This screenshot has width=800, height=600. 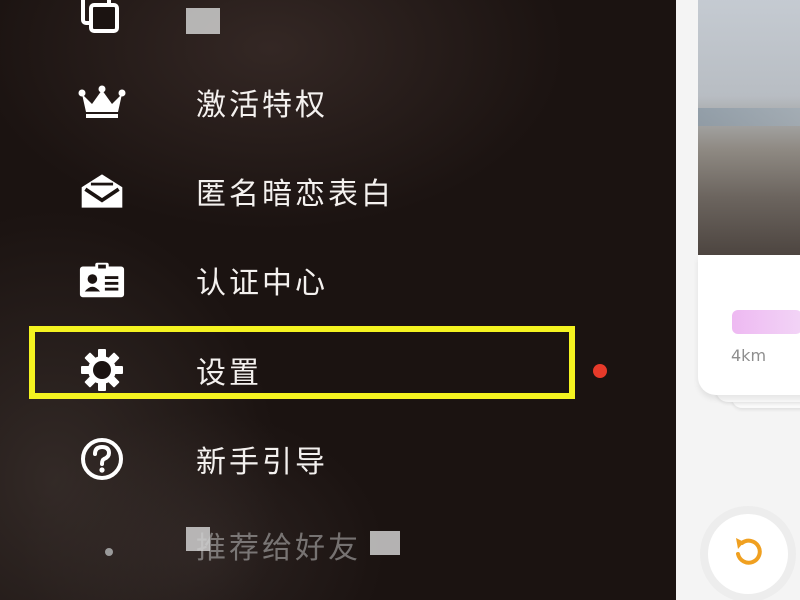 What do you see at coordinates (102, 21) in the screenshot?
I see `copy-icon` at bounding box center [102, 21].